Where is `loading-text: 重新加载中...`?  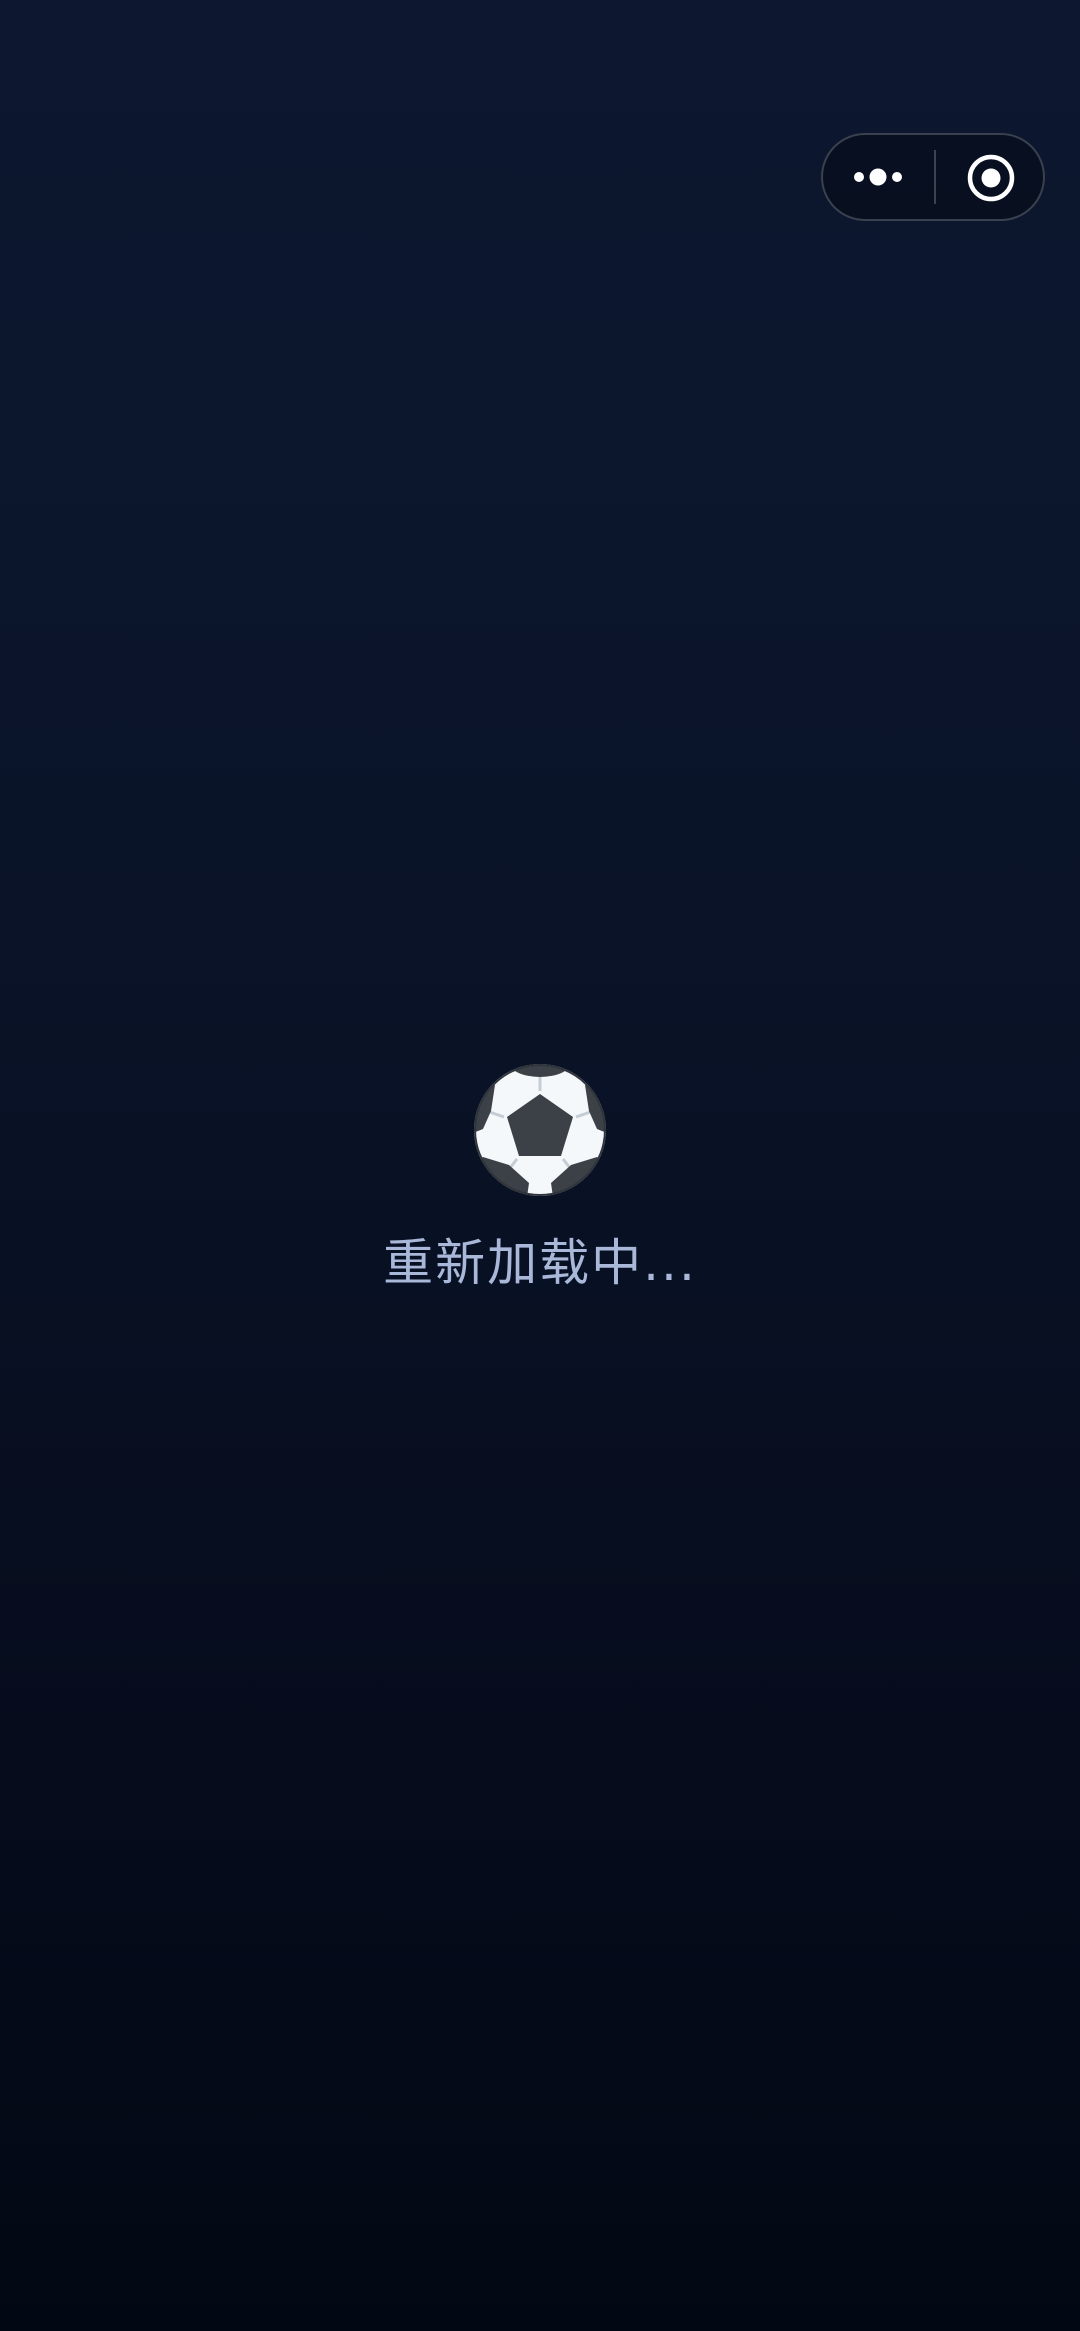 loading-text: 重新加载中... is located at coordinates (540, 1263).